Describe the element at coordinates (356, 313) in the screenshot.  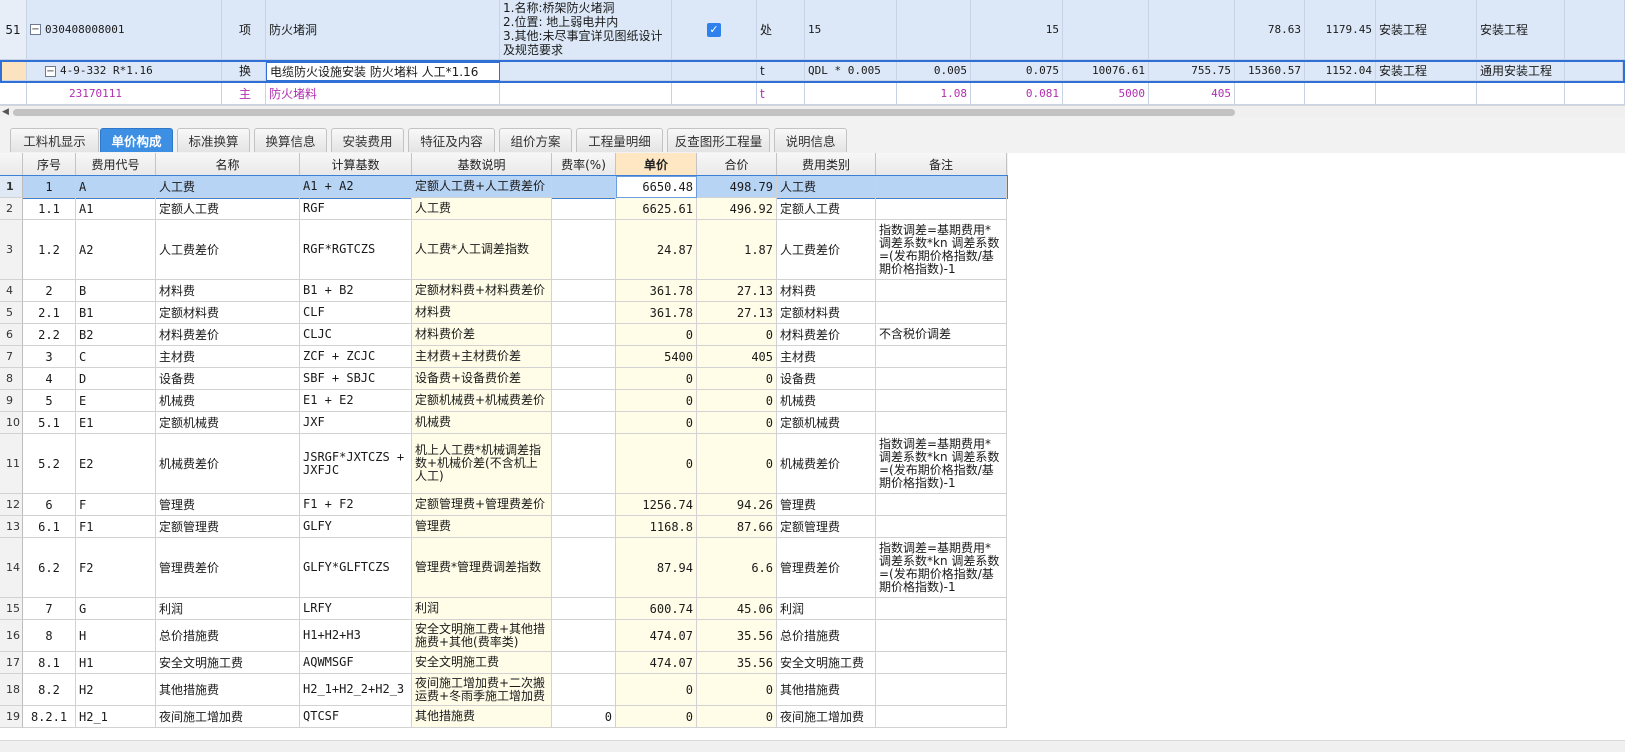
I see `base-cell: CLF` at that location.